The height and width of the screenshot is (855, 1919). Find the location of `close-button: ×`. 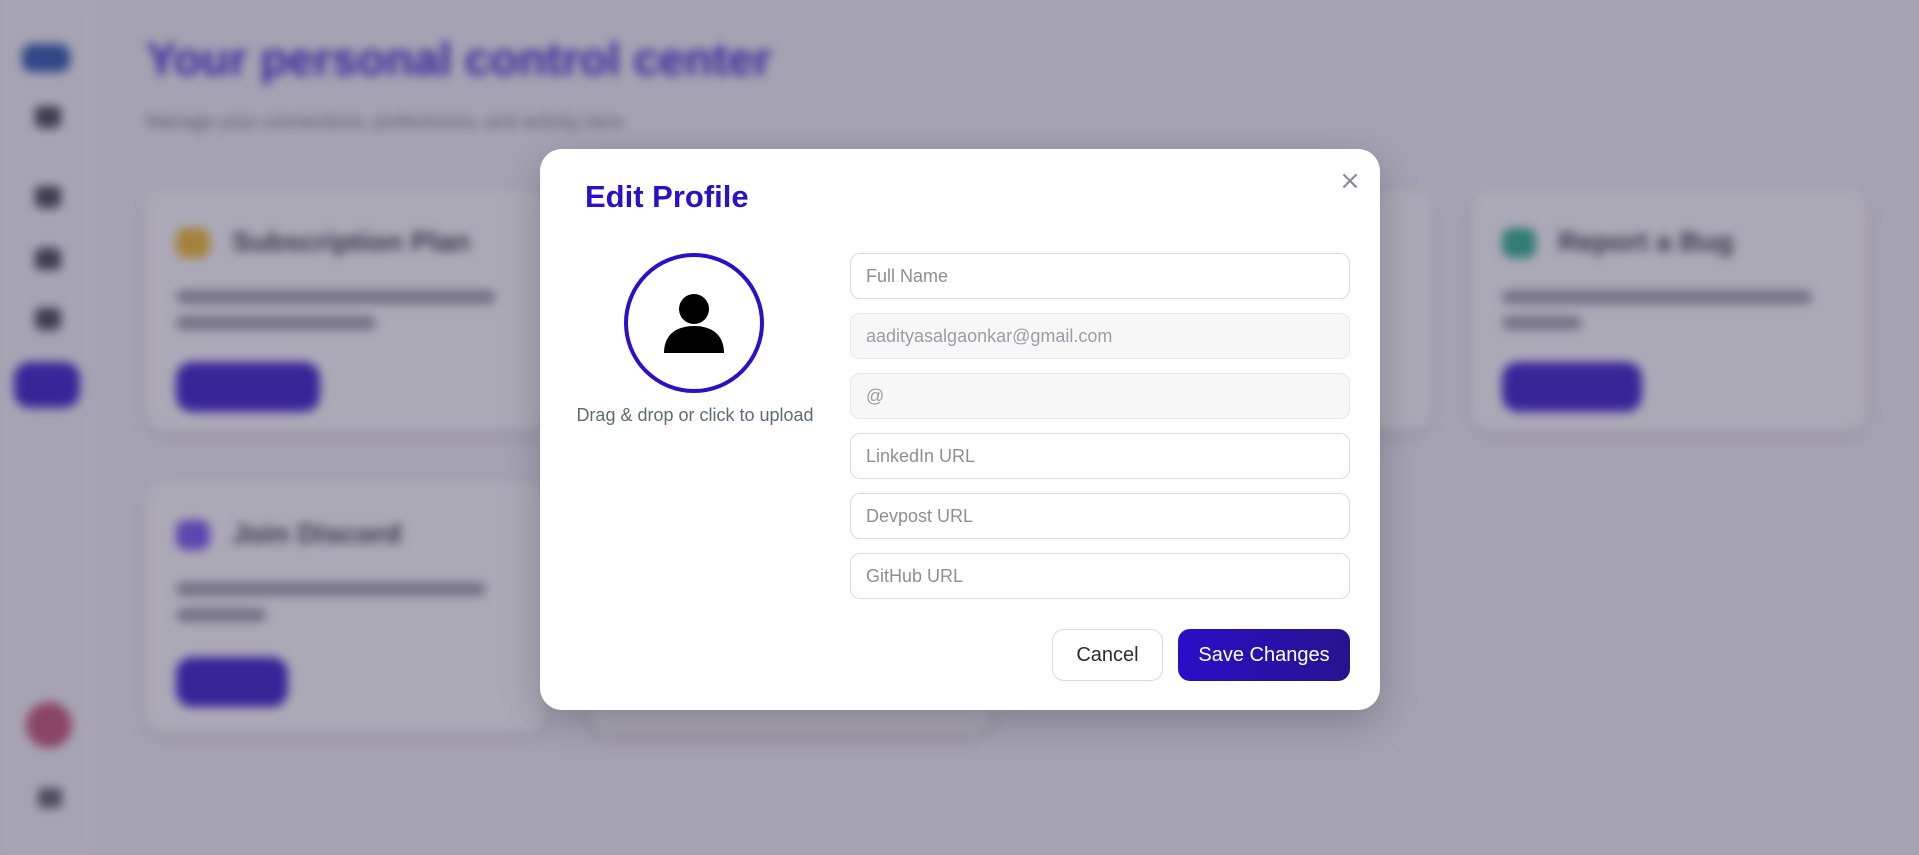

close-button: × is located at coordinates (1350, 181).